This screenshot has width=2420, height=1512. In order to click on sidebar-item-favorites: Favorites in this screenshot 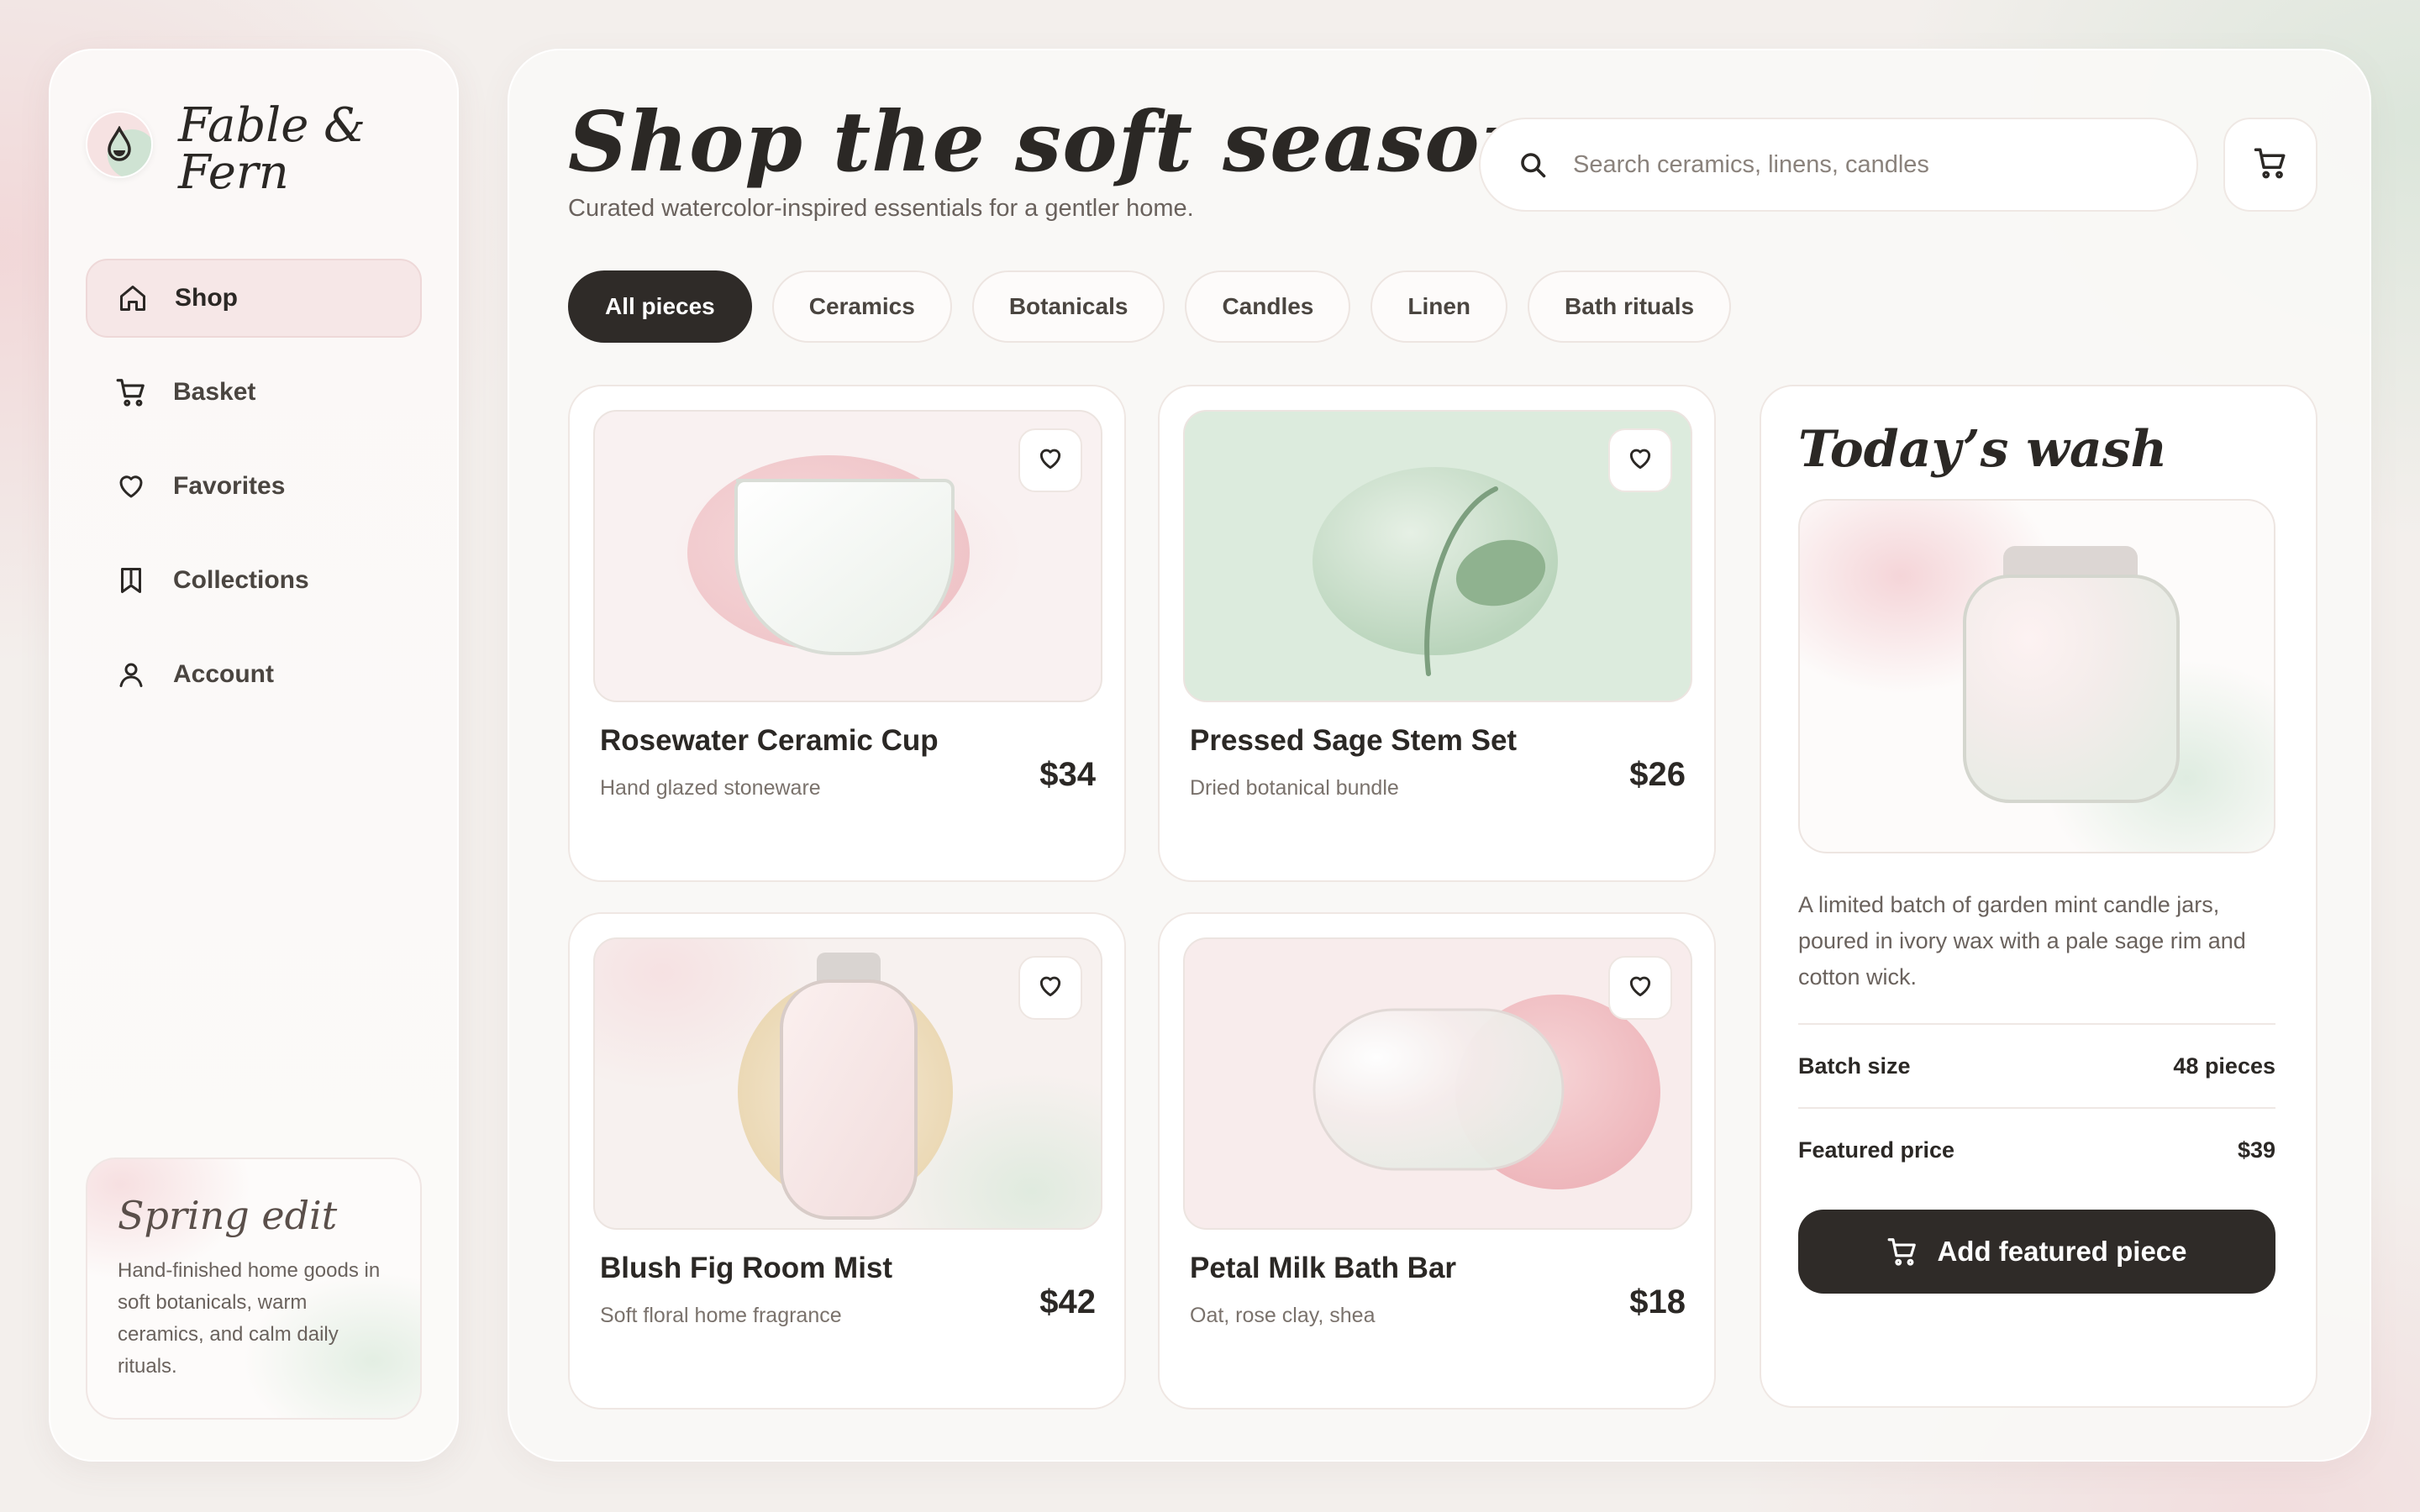, I will do `click(254, 486)`.